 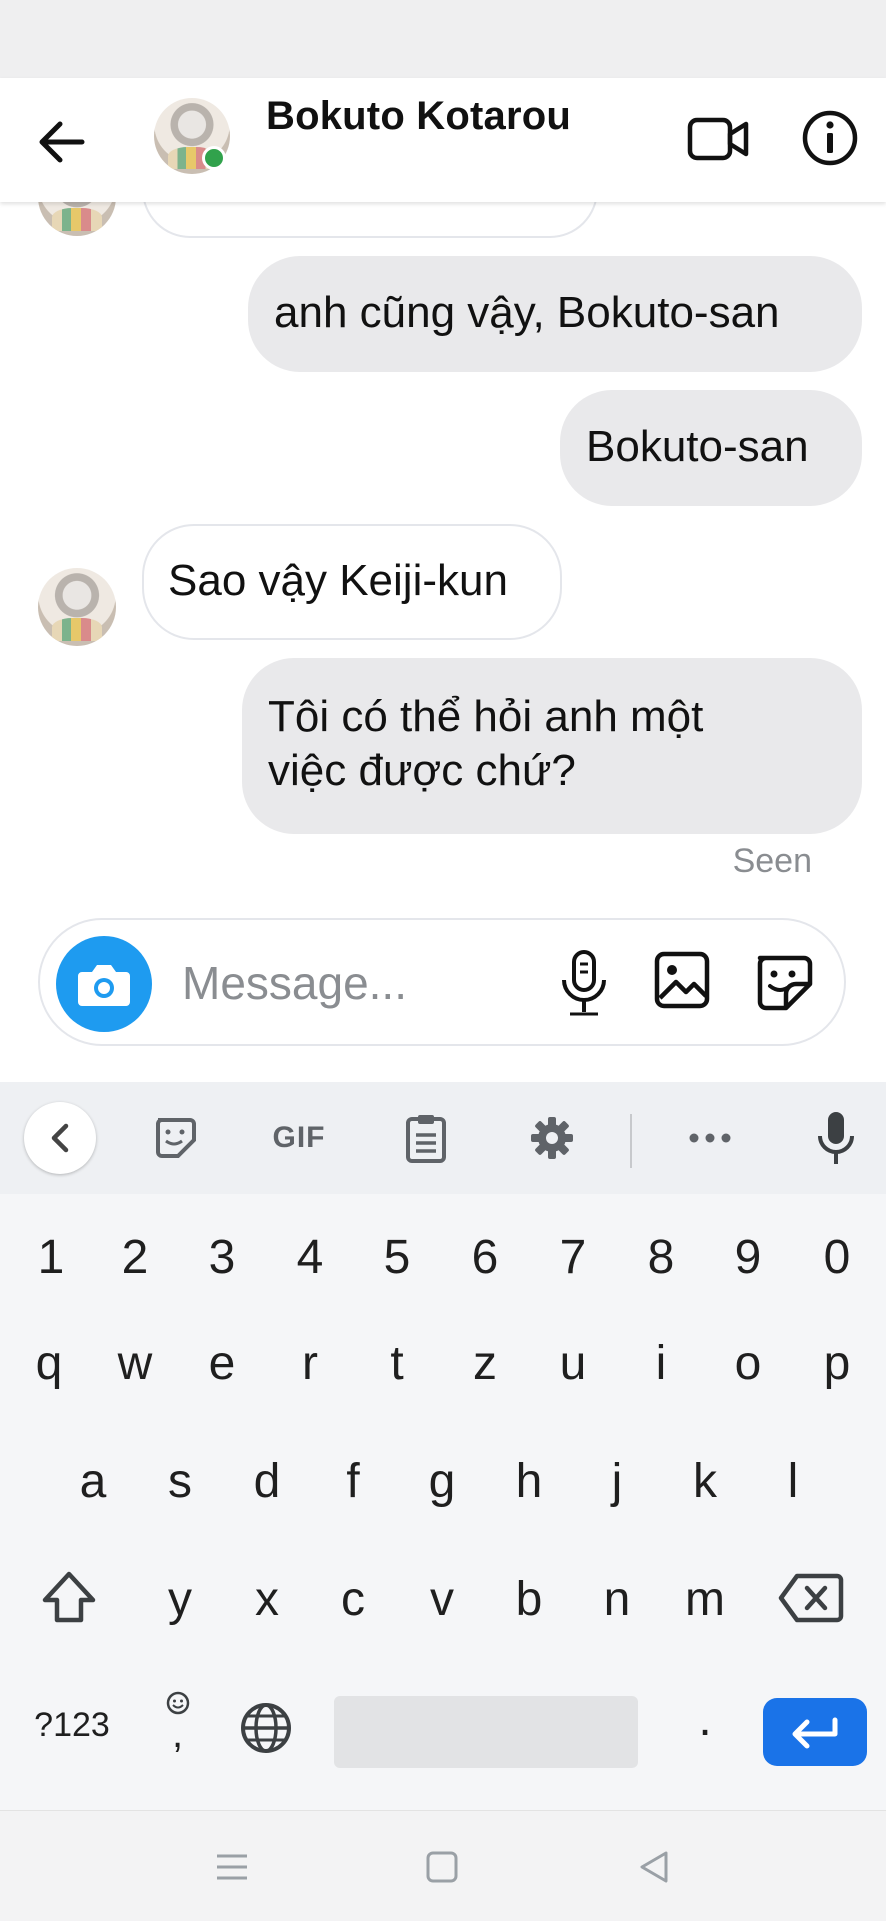 I want to click on shift-icon, so click(x=69, y=1597).